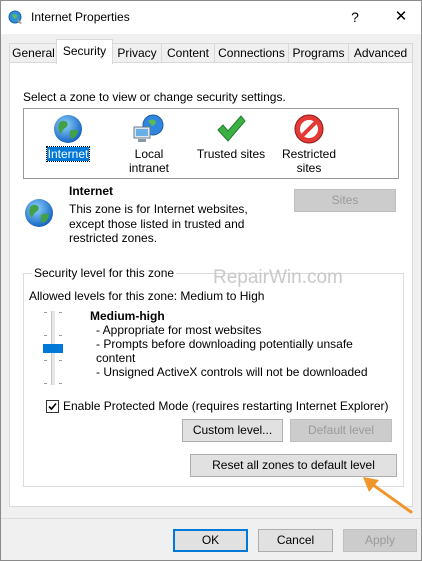  Describe the element at coordinates (231, 154) in the screenshot. I see `zone-label: Trusted sites` at that location.